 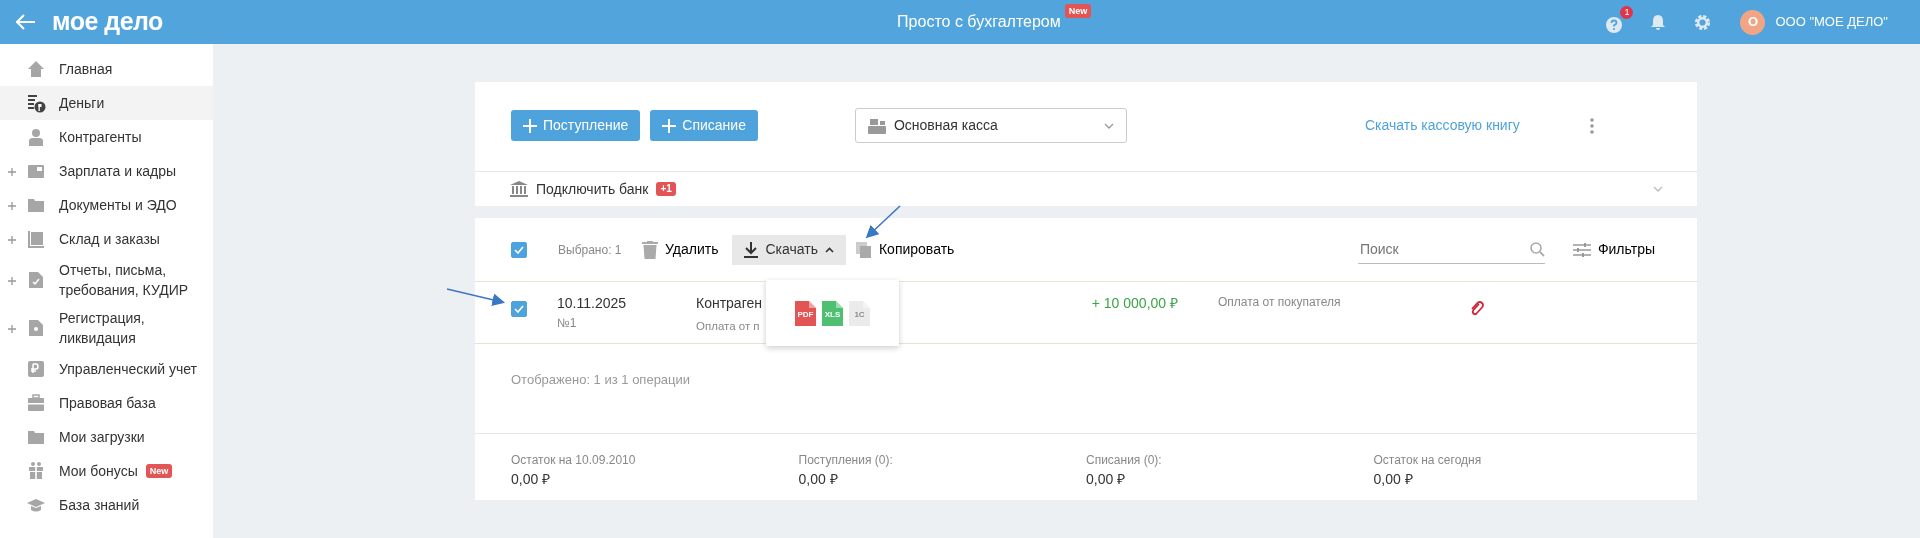 I want to click on money-icon, so click(x=36, y=103).